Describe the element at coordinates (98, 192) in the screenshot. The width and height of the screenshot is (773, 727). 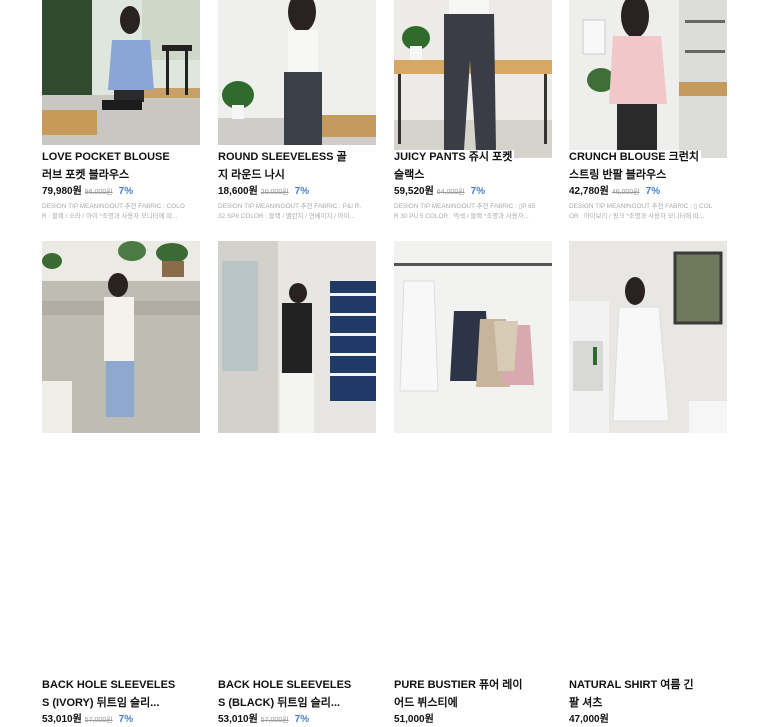
I see `original-price: 86,000원` at that location.